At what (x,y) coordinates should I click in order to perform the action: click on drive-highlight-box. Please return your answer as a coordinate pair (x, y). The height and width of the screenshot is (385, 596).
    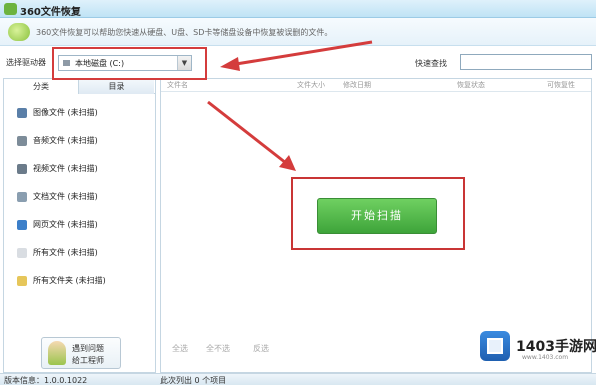
    Looking at the image, I should click on (129, 63).